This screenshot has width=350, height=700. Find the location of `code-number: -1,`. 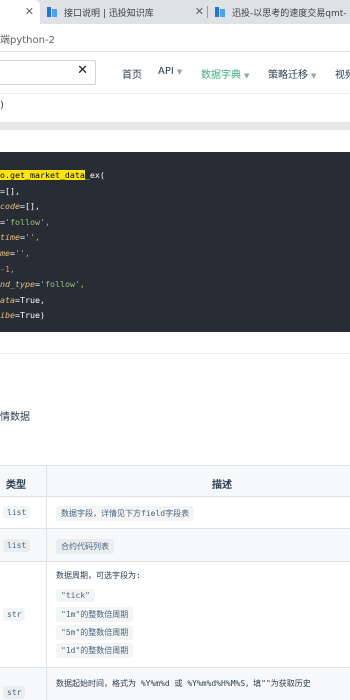

code-number: -1, is located at coordinates (7, 268).